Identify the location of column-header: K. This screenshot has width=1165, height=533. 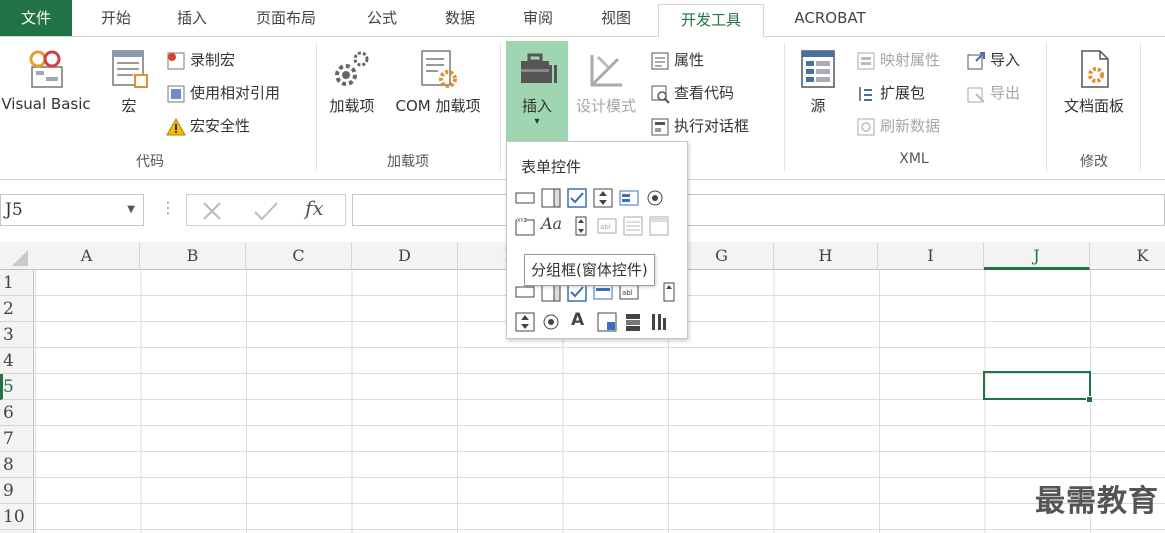
(1127, 256).